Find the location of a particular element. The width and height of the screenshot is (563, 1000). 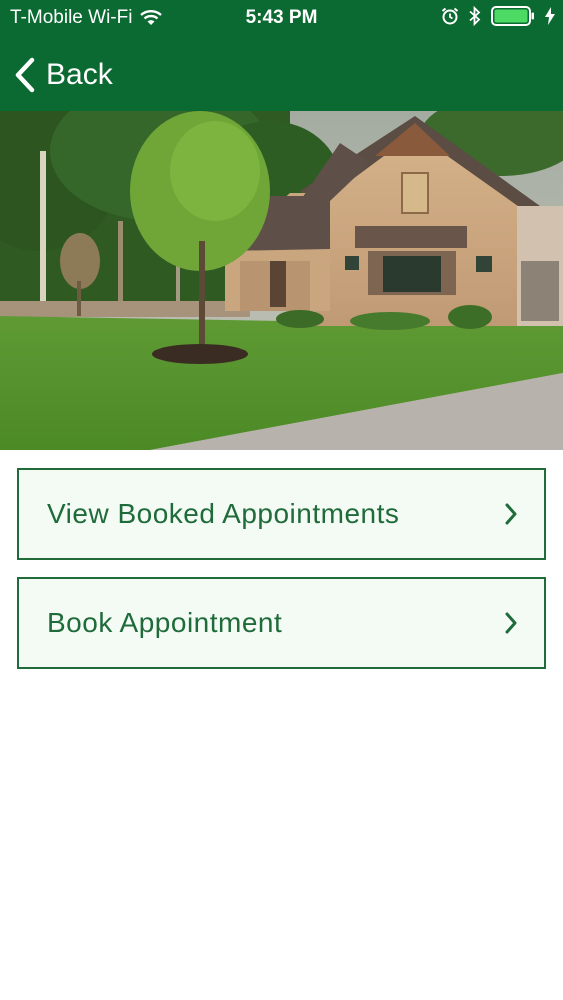

status-icons is located at coordinates (498, 16).